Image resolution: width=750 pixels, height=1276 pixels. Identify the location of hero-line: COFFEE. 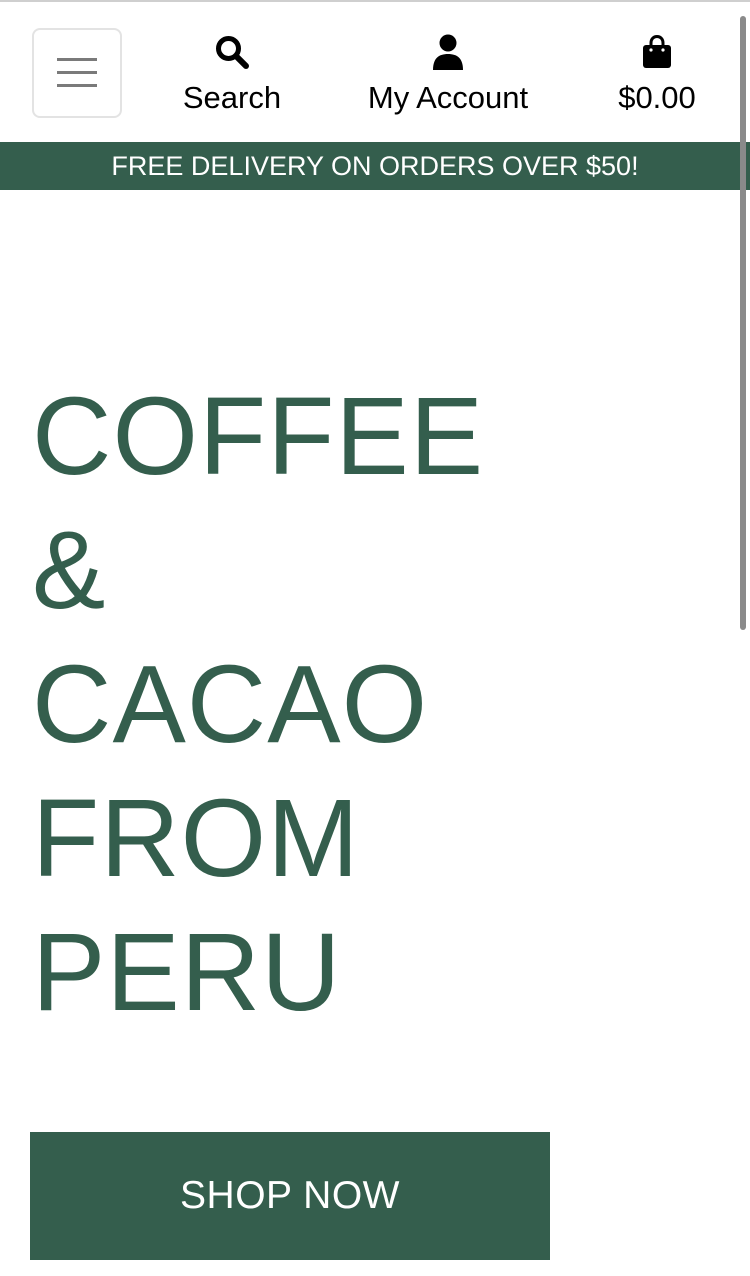
(258, 436).